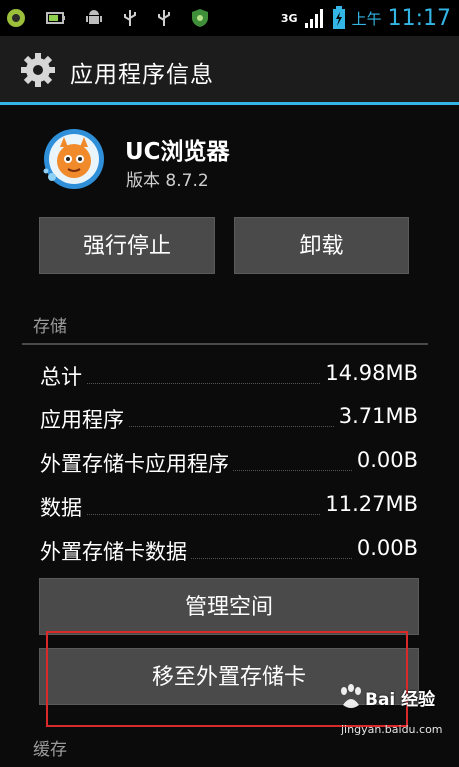 Image resolution: width=459 pixels, height=767 pixels. Describe the element at coordinates (229, 507) in the screenshot. I see `storage-row-data: 数据 11.27MB` at that location.